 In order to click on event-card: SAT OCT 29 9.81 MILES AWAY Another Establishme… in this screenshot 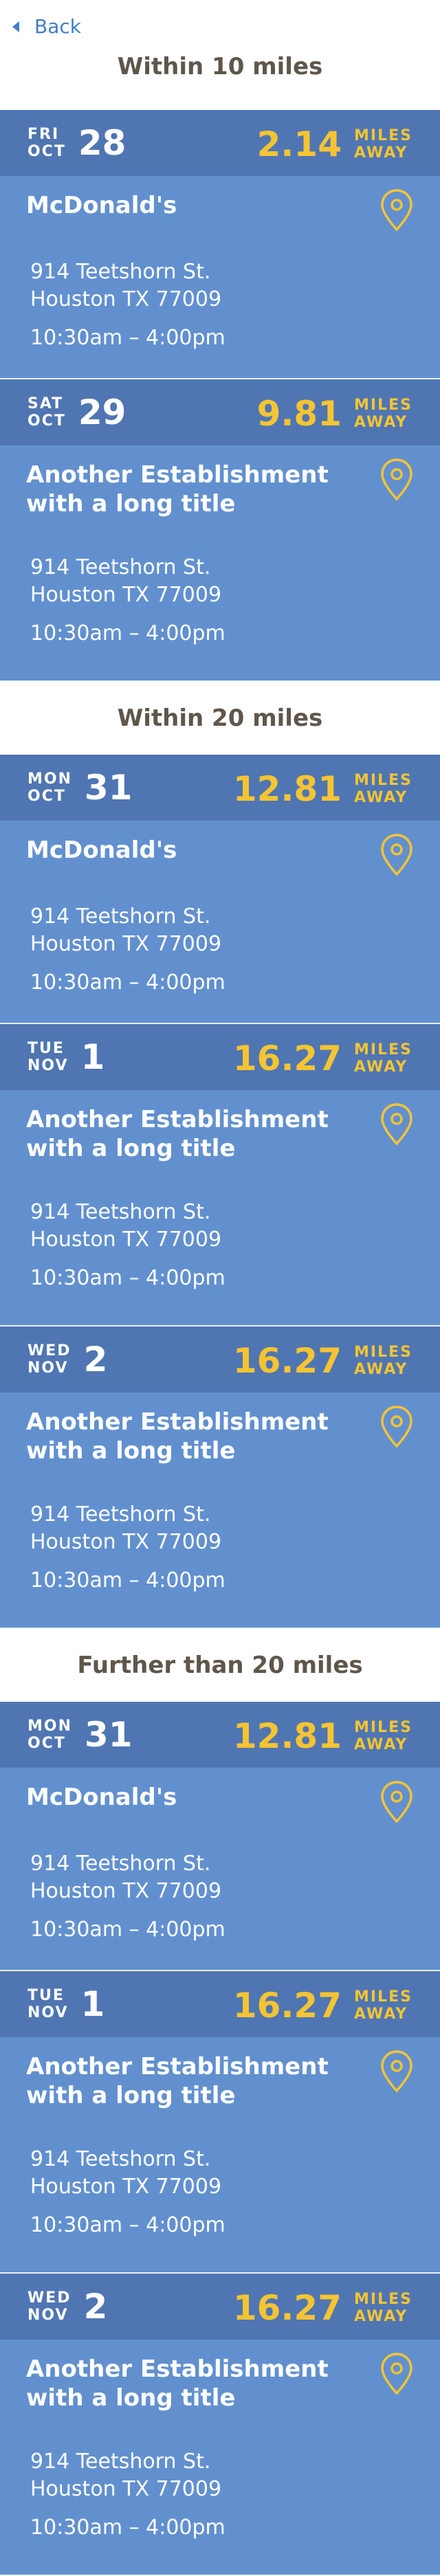, I will do `click(220, 530)`.